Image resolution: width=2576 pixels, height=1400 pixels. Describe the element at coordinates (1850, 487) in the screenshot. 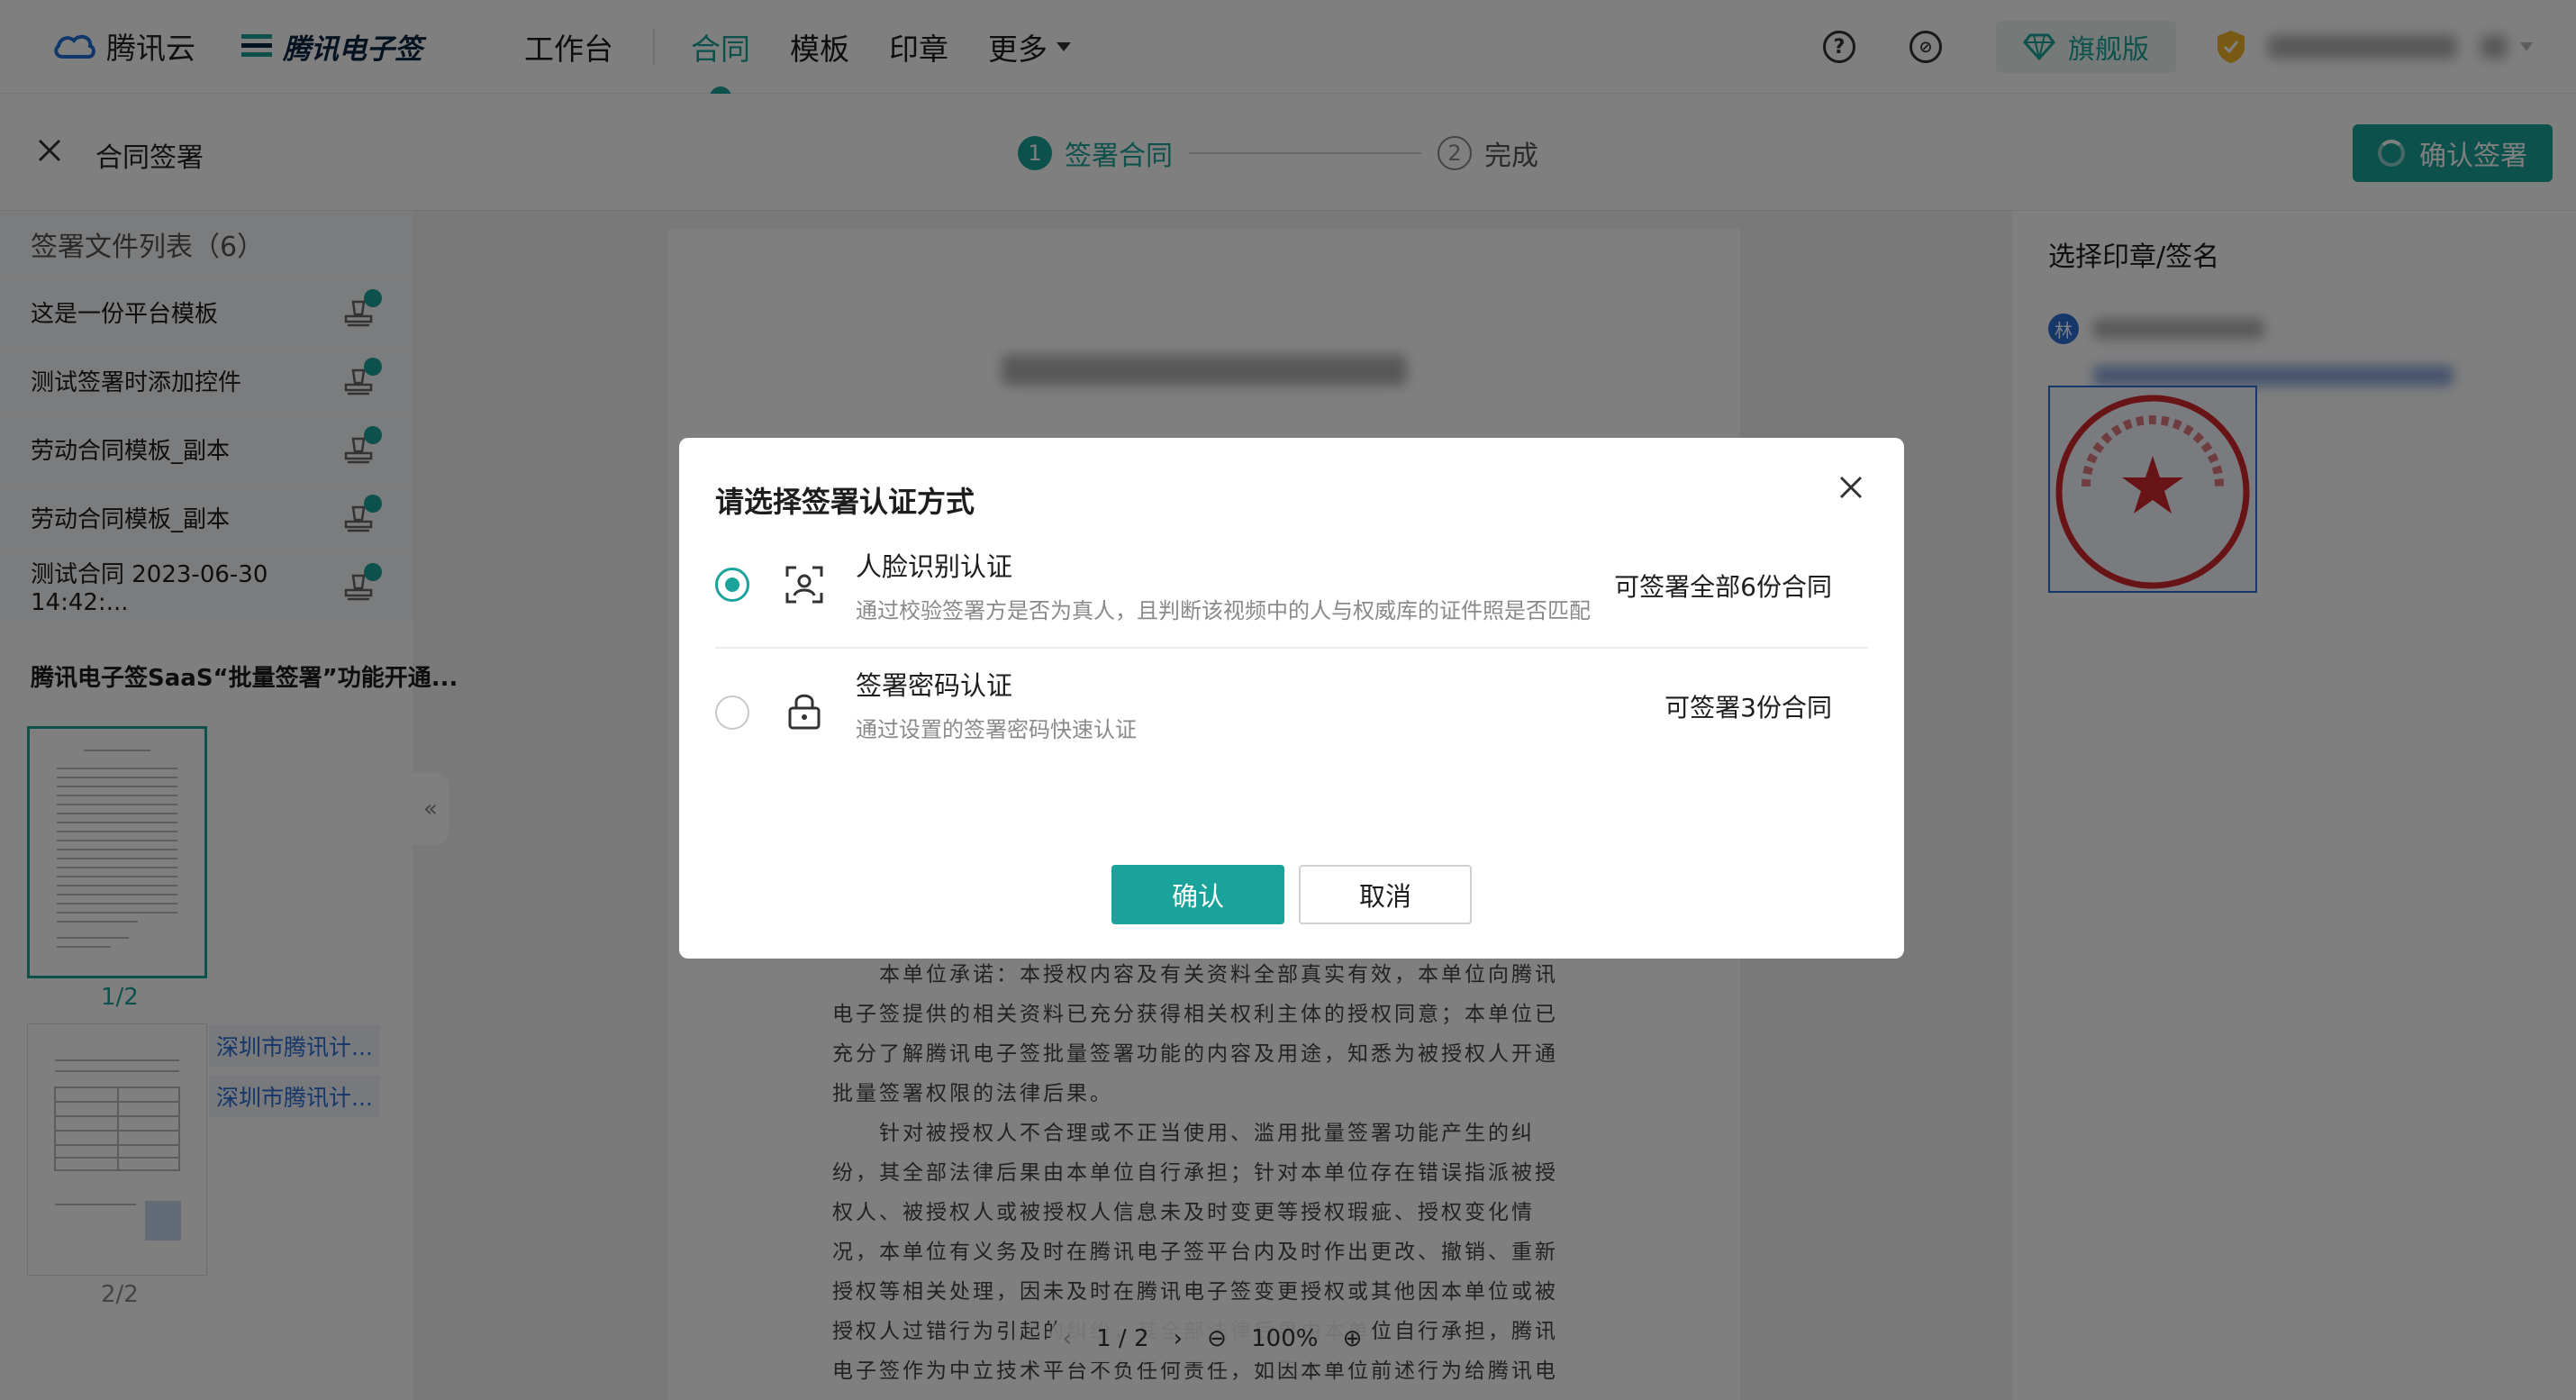

I see `close-icon` at that location.